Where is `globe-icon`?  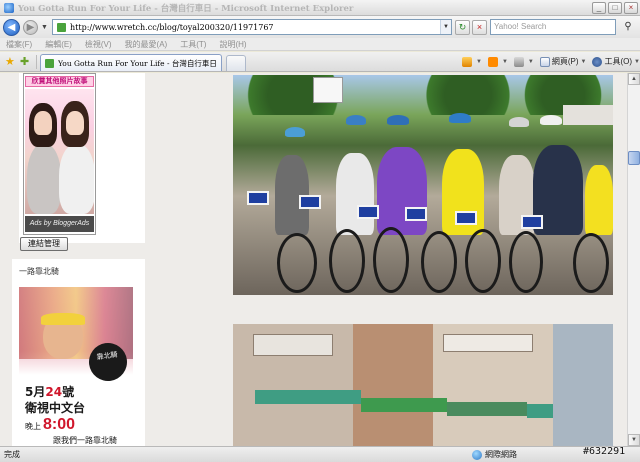 globe-icon is located at coordinates (477, 454).